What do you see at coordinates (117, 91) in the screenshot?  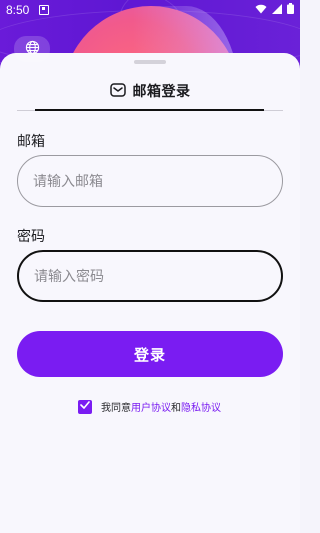 I see `mail-icon` at bounding box center [117, 91].